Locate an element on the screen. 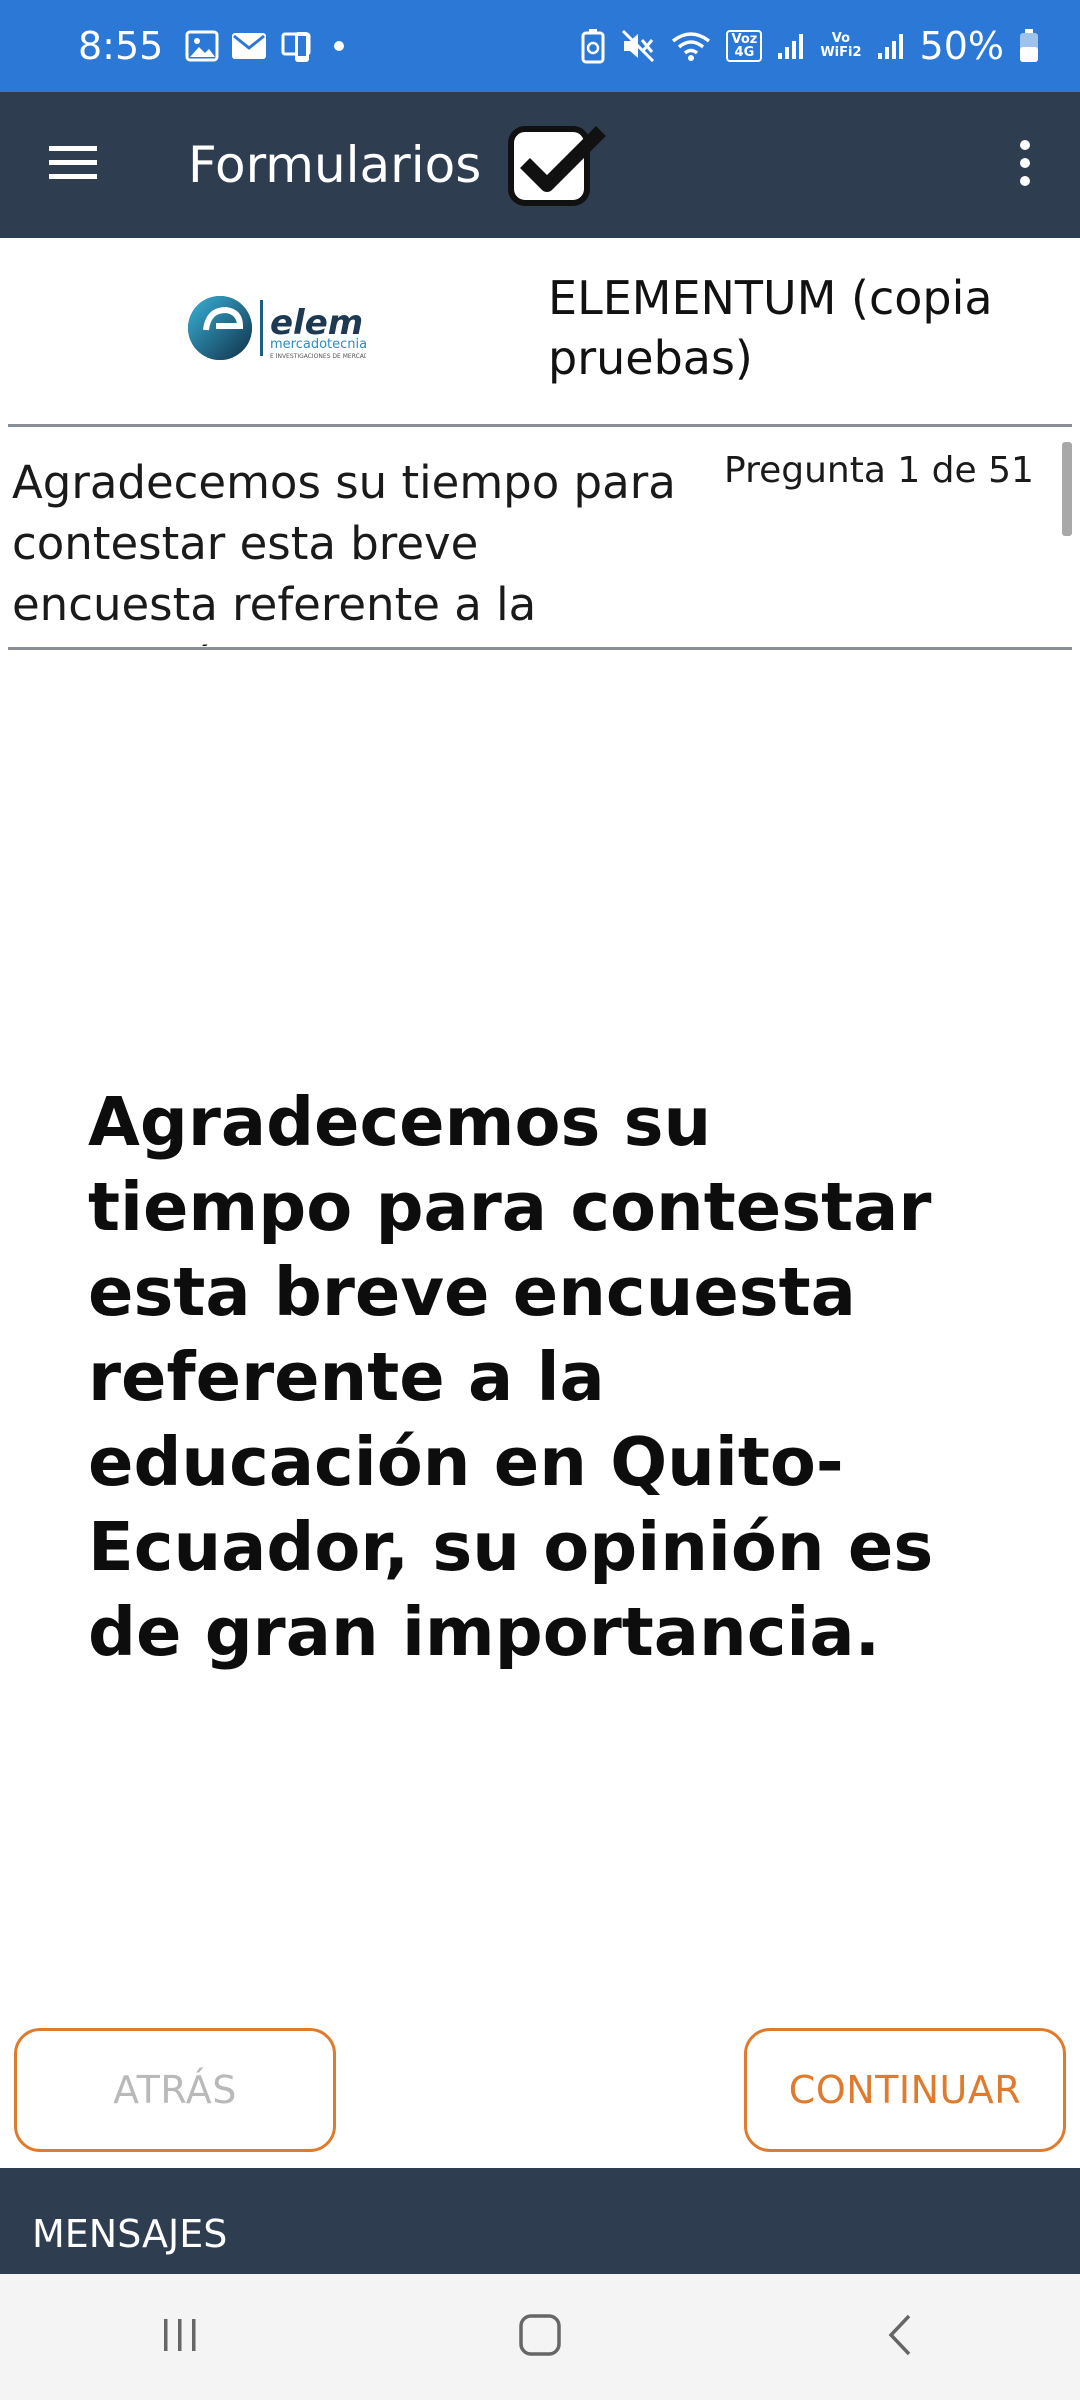 The width and height of the screenshot is (1080, 2400). app-title: Formularios is located at coordinates (335, 165).